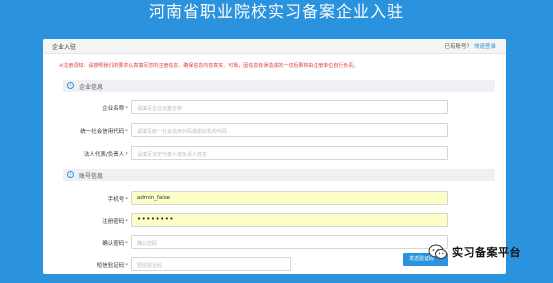 The image size is (553, 283). I want to click on password-label: 注册密码*, so click(85, 221).